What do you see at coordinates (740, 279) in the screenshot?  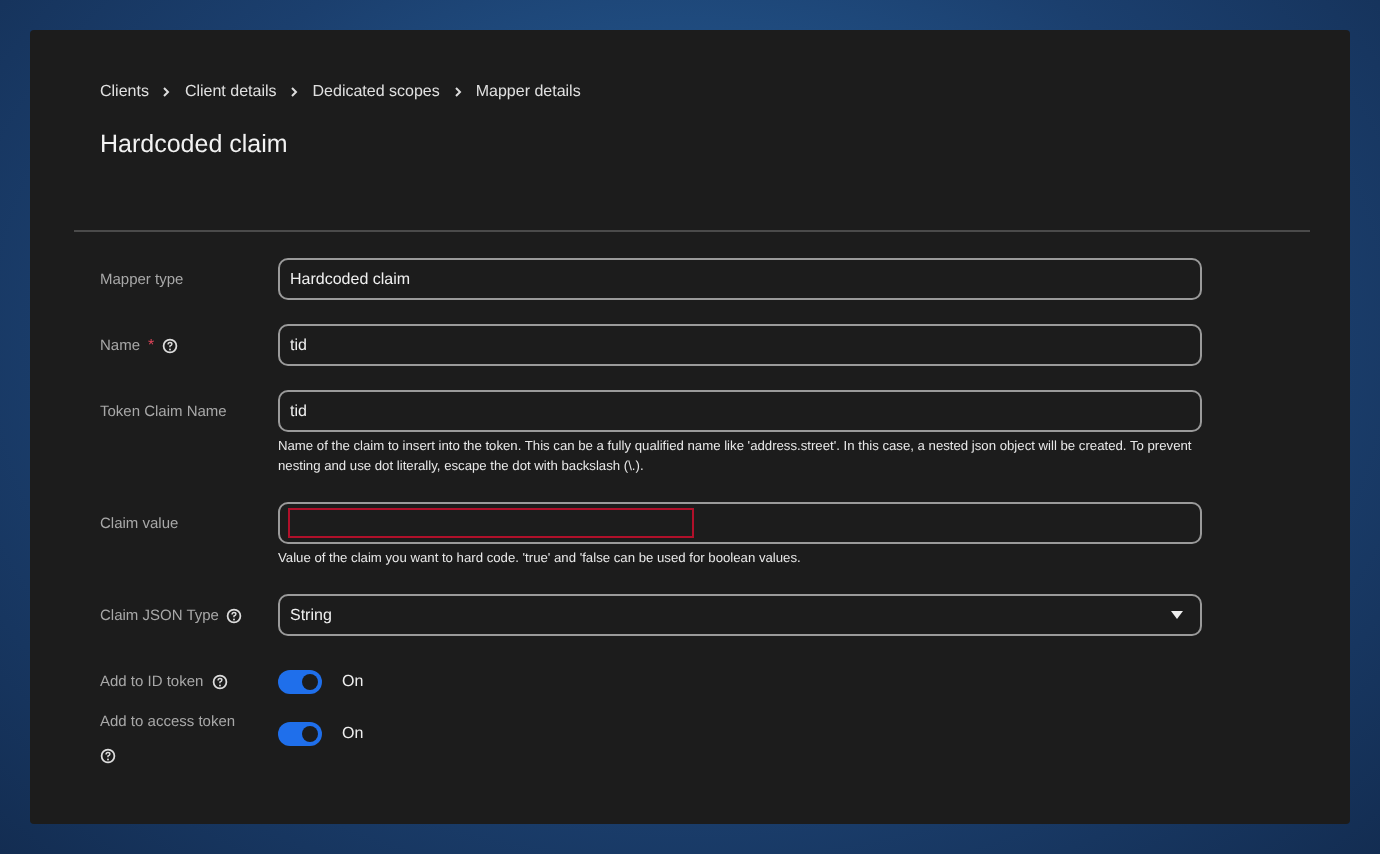 I see `text-field: Hardcoded claim` at bounding box center [740, 279].